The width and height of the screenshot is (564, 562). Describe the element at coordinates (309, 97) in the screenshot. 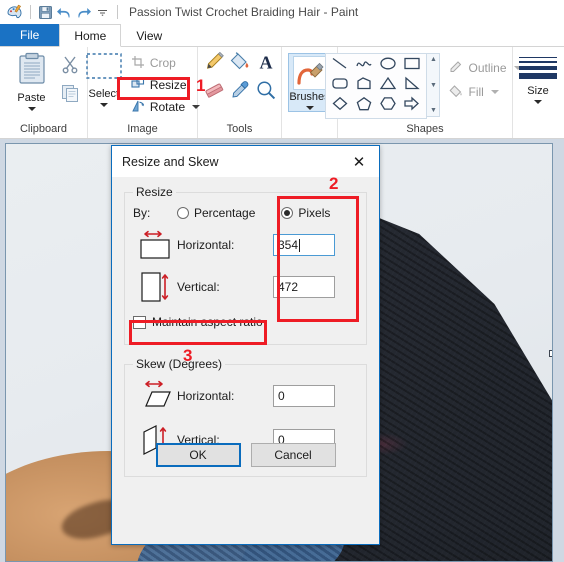

I see `brushes-button-label: Brushes` at that location.